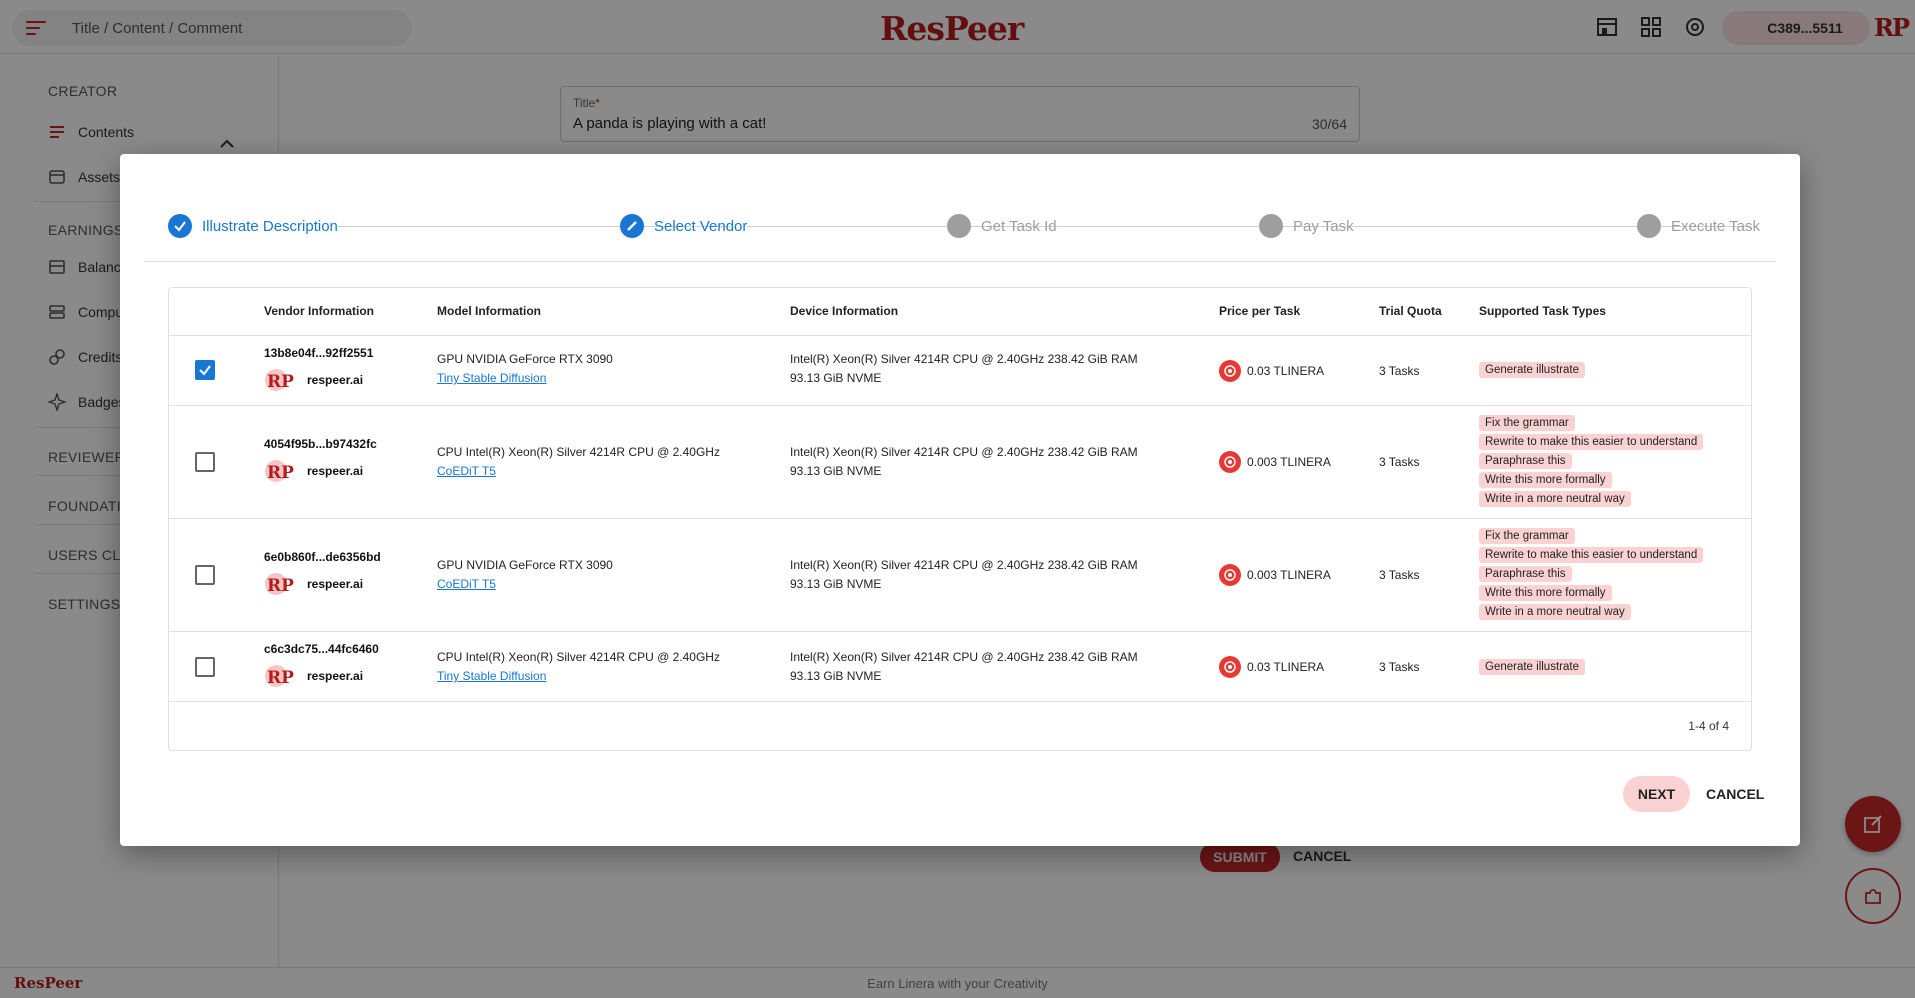 The width and height of the screenshot is (1915, 998). I want to click on next-button: NEXT, so click(1656, 794).